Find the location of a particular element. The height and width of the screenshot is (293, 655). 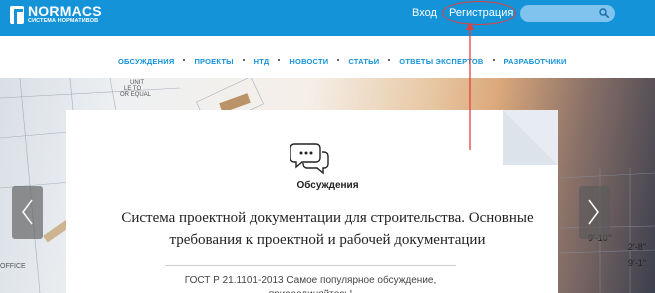

search-input is located at coordinates (559, 15).